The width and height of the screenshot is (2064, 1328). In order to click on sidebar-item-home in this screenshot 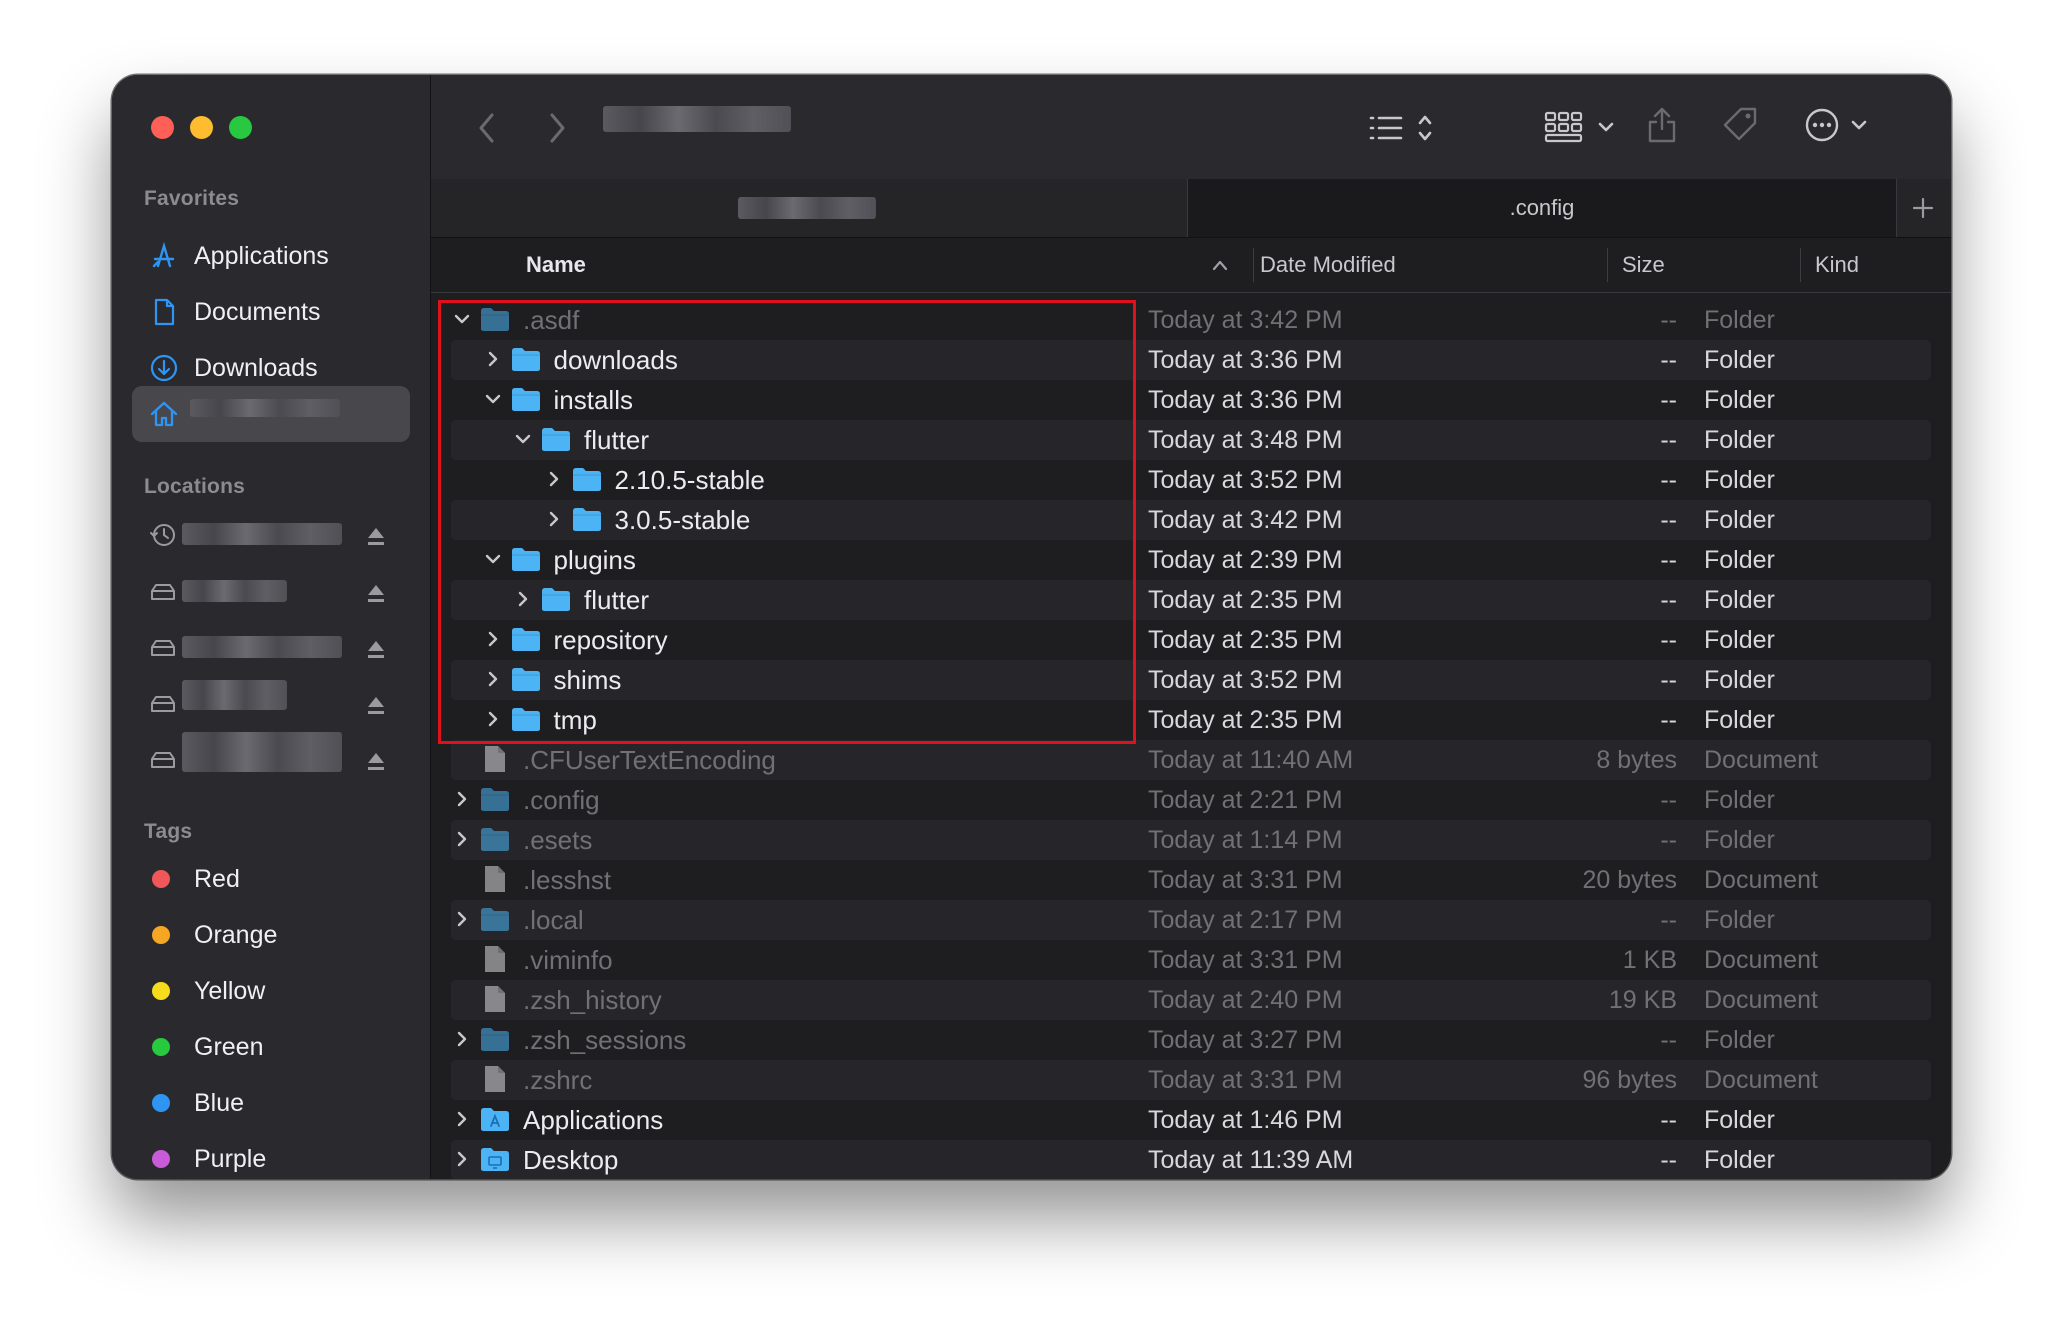, I will do `click(271, 414)`.